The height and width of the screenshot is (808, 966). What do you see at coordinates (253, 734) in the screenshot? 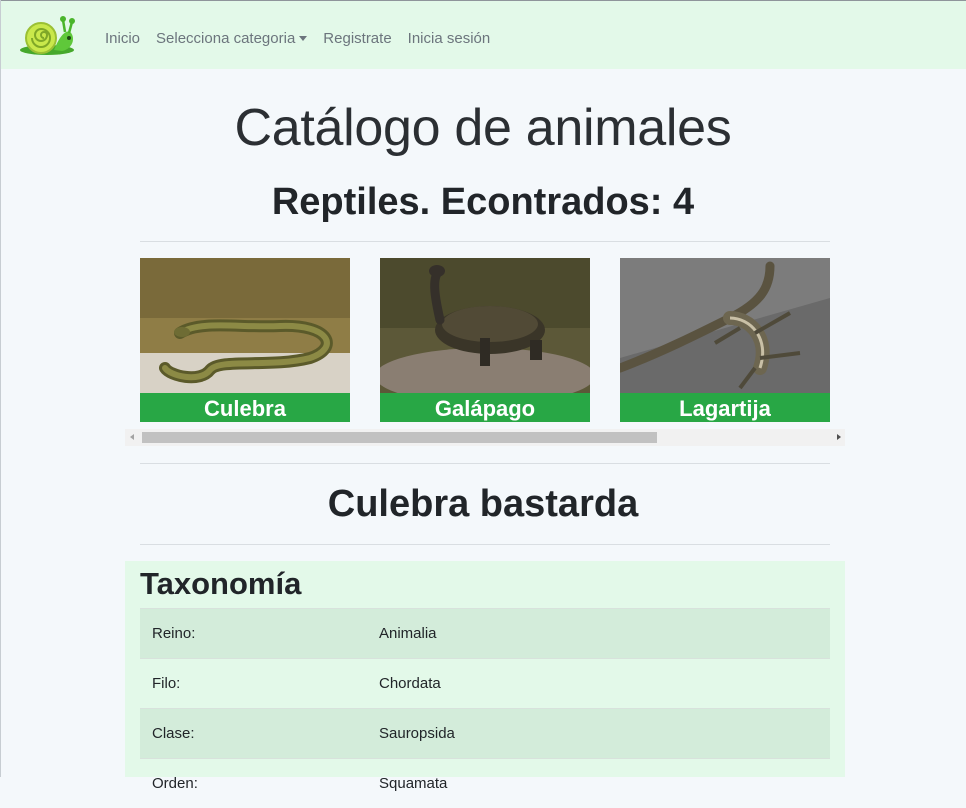
I see `taxonomy-key: Clase:` at bounding box center [253, 734].